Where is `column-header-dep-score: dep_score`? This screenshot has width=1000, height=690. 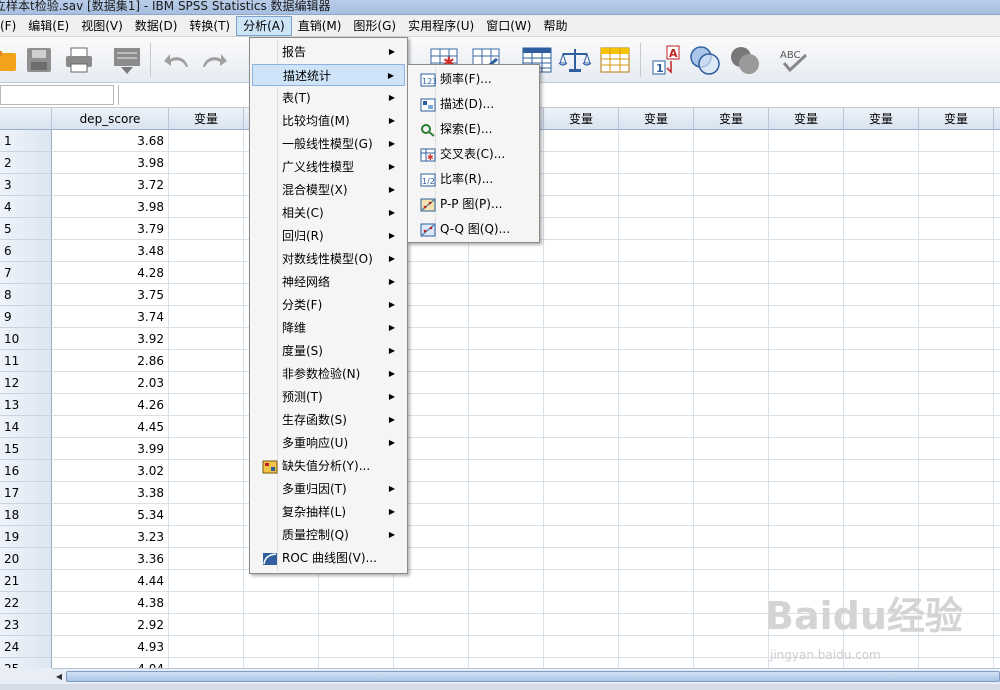
column-header-dep-score: dep_score is located at coordinates (110, 119).